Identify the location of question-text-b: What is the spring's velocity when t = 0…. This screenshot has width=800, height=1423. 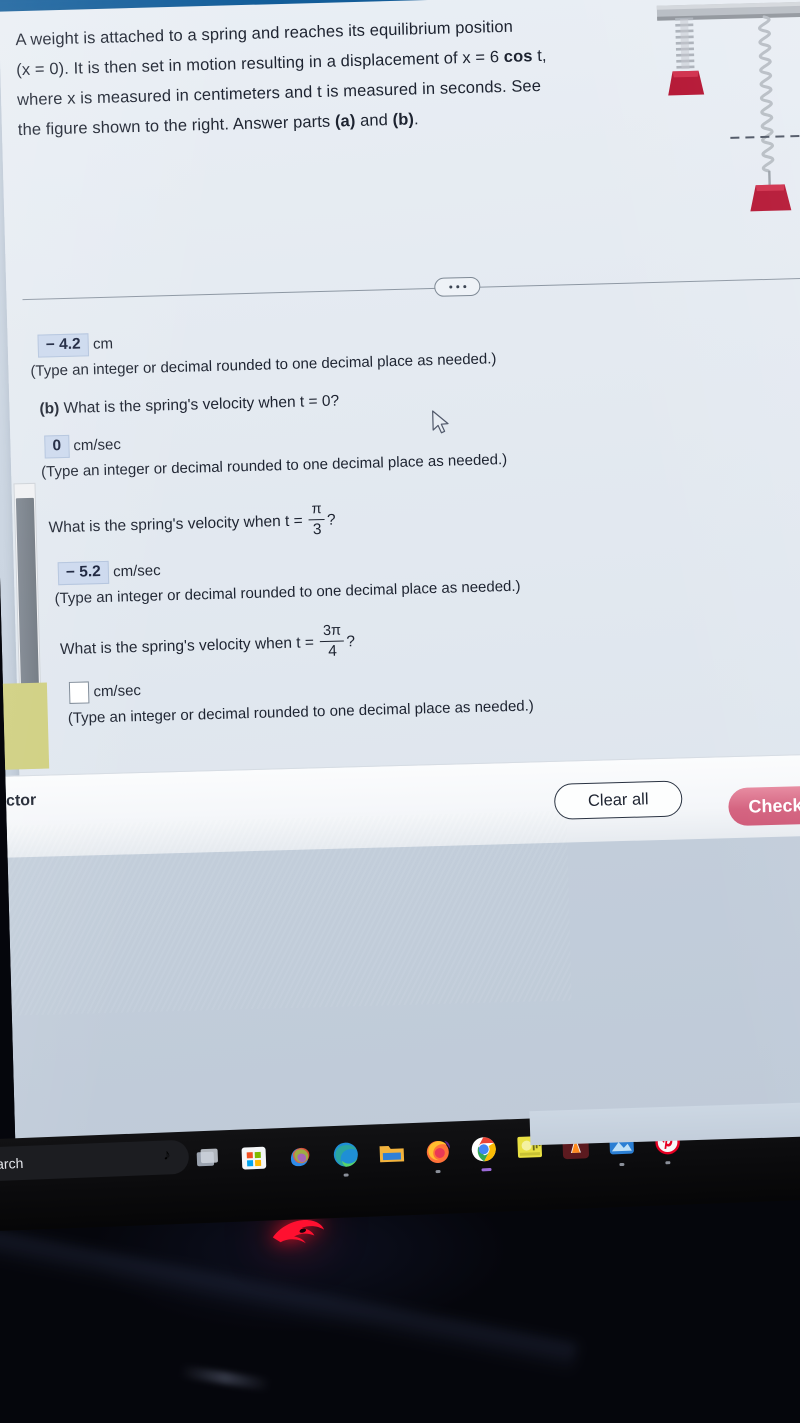
(201, 404).